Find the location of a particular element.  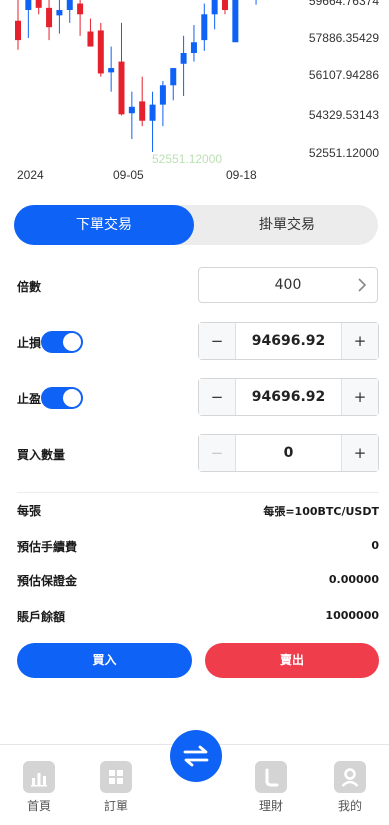

price-watermark: 52551.12000 is located at coordinates (187, 159).